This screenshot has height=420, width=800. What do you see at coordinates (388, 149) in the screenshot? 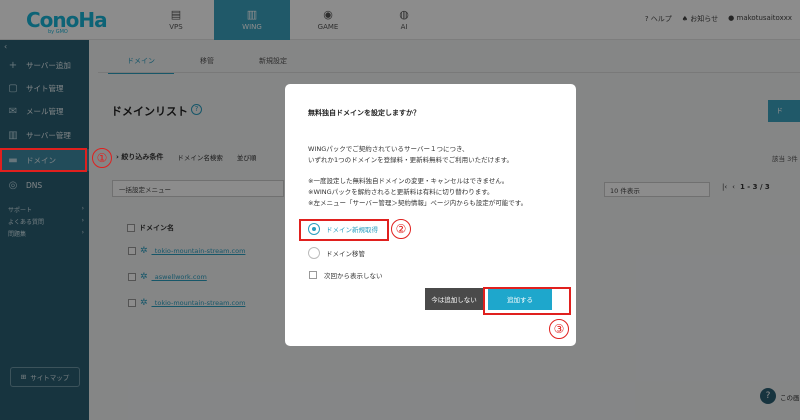
I see `dialog-text-line: WINGパックでご契約されているサーバー１つにつき、` at bounding box center [388, 149].